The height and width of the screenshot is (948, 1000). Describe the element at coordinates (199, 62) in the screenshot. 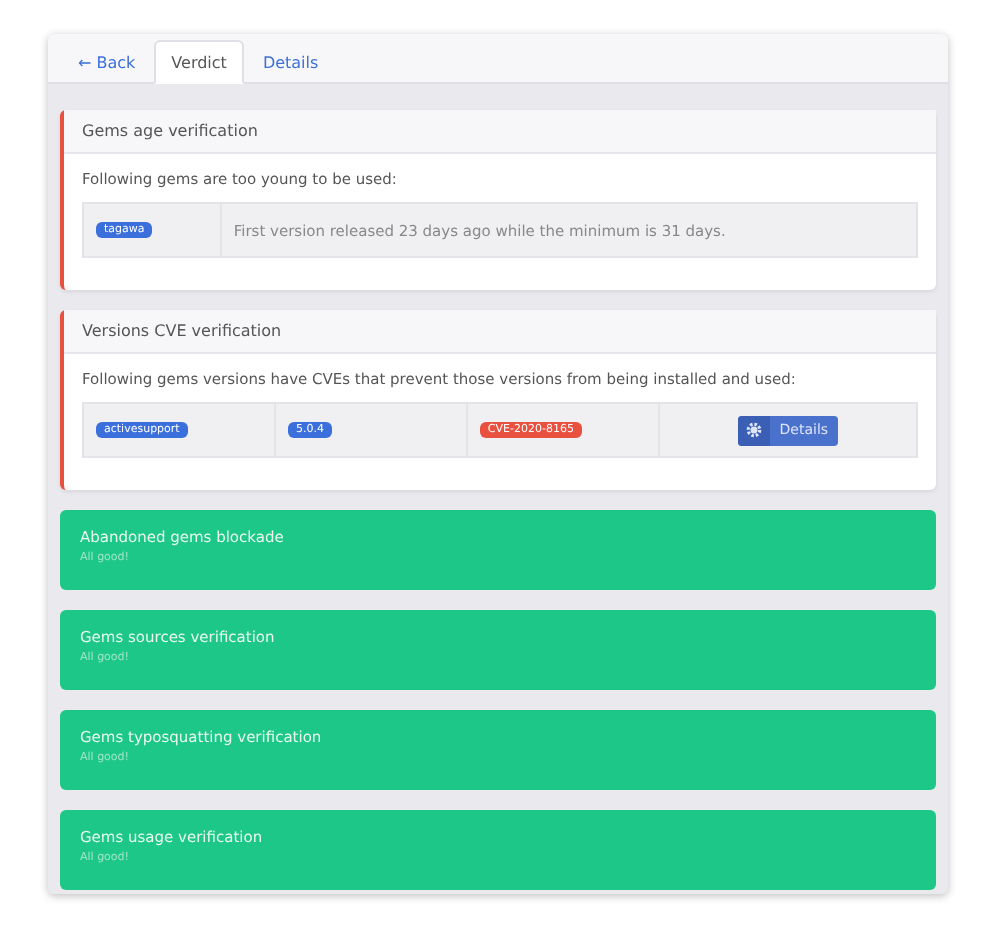

I see `tab: Verdict` at that location.